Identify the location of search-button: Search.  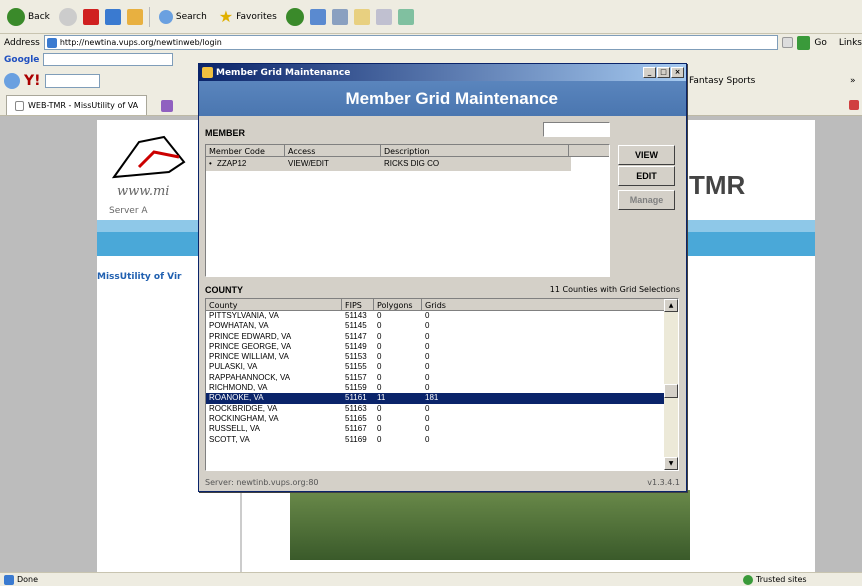
(183, 17).